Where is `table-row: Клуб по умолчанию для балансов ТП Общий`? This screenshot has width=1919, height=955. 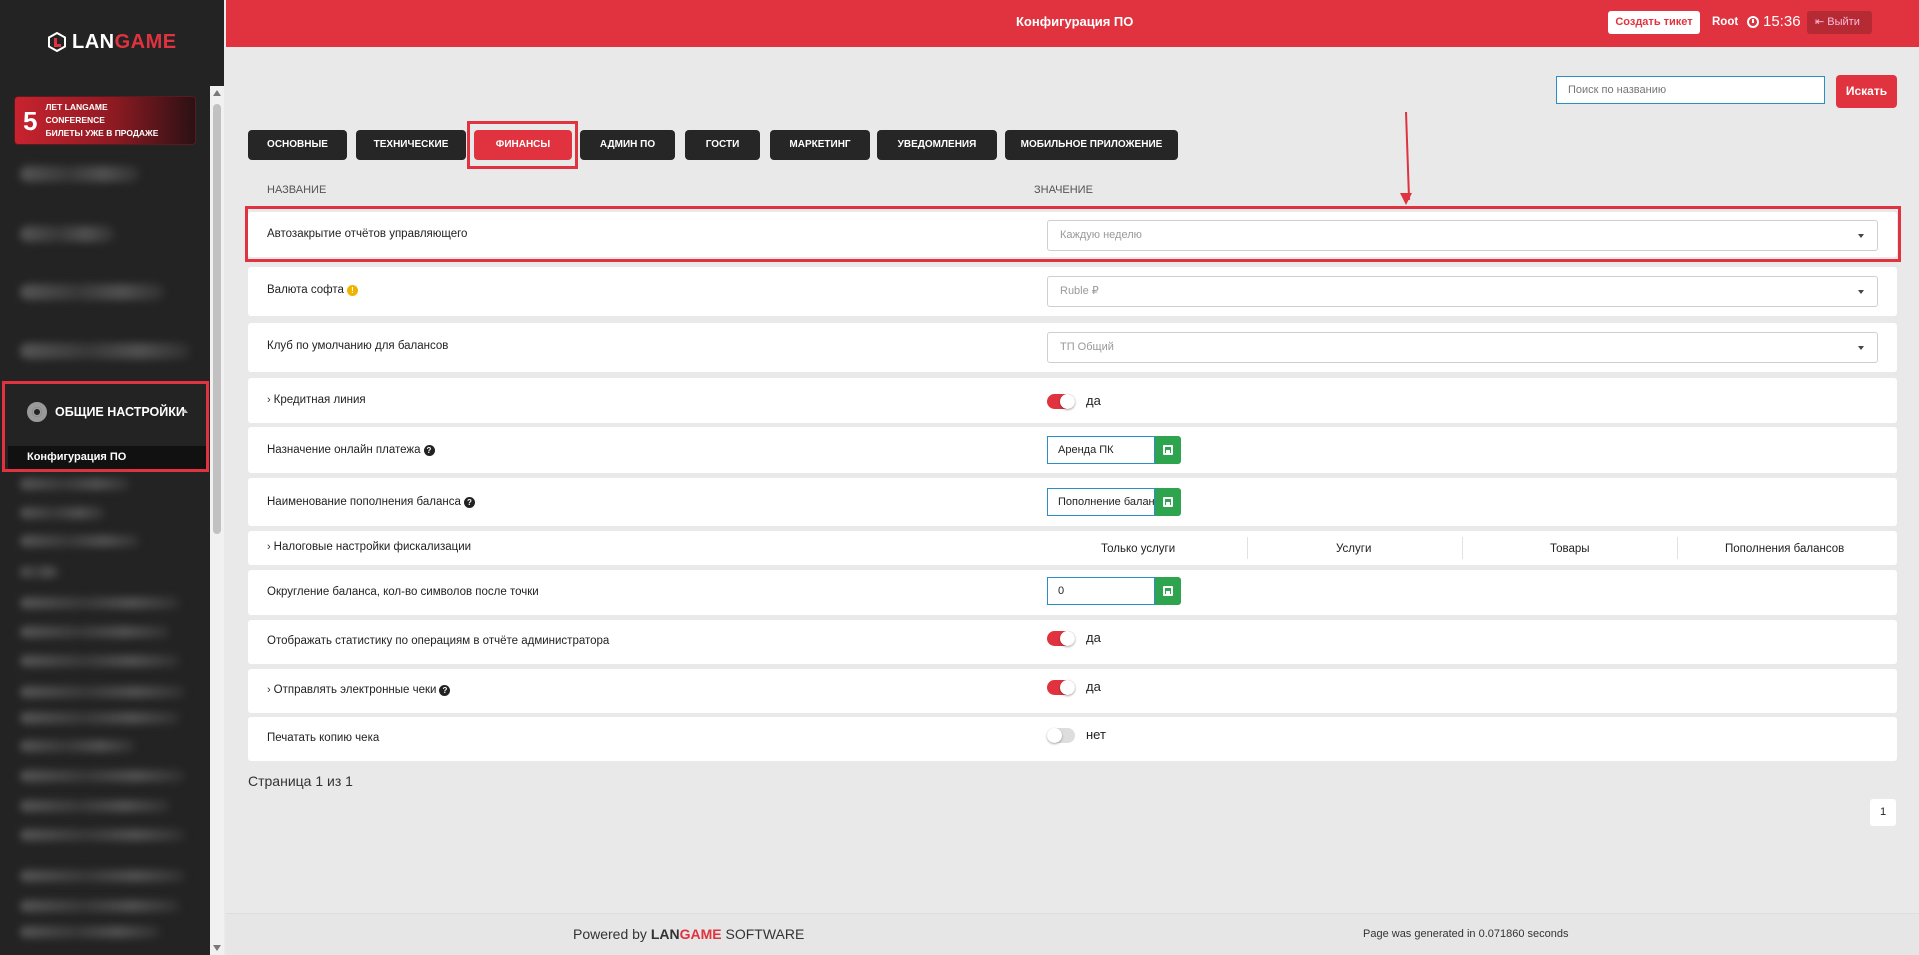
table-row: Клуб по умолчанию для балансов ТП Общий is located at coordinates (1072, 347).